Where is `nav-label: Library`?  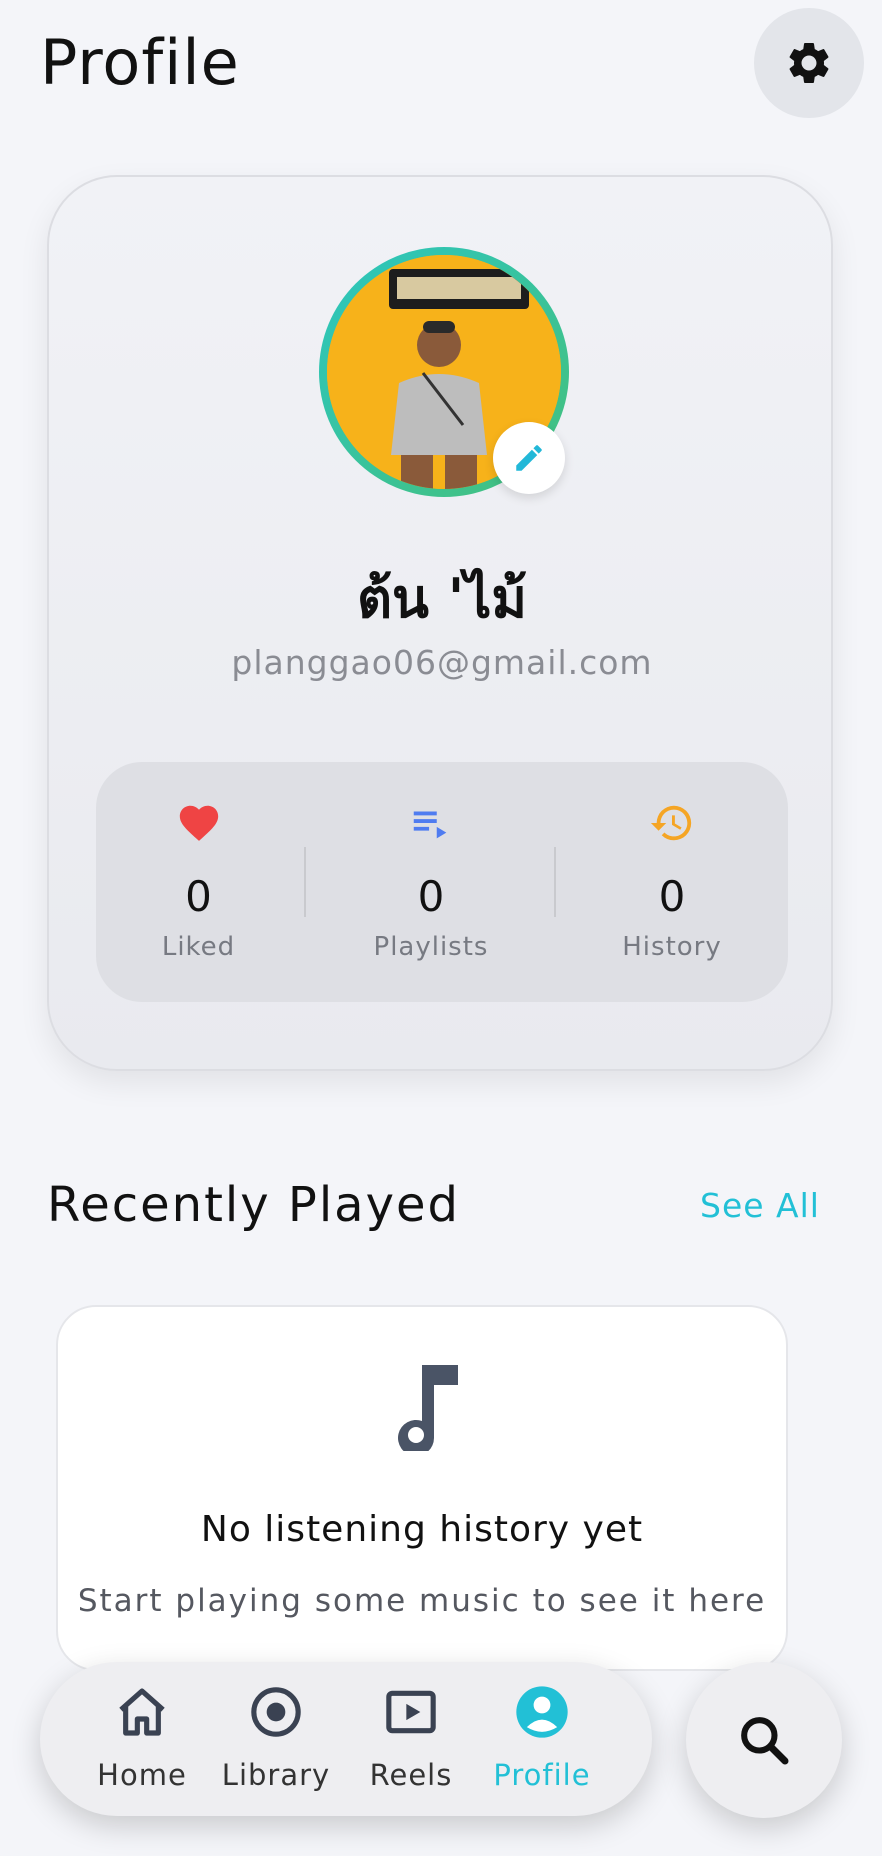 nav-label: Library is located at coordinates (276, 1775).